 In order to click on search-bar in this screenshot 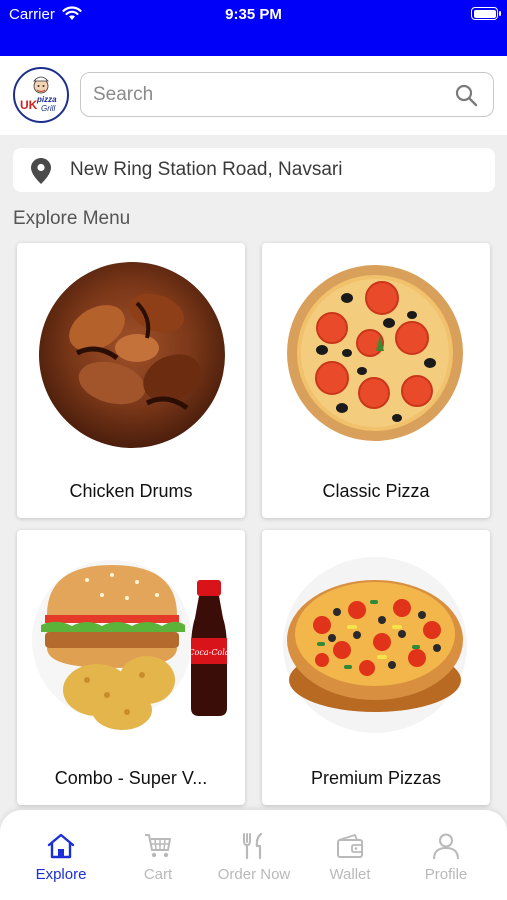, I will do `click(287, 94)`.